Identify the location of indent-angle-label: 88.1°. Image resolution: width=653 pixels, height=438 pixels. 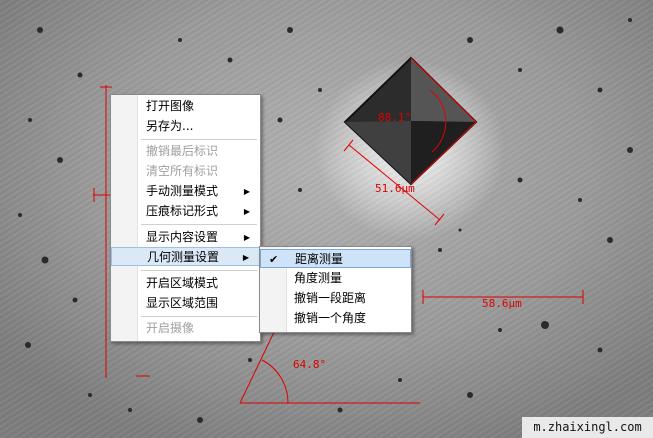
(395, 117).